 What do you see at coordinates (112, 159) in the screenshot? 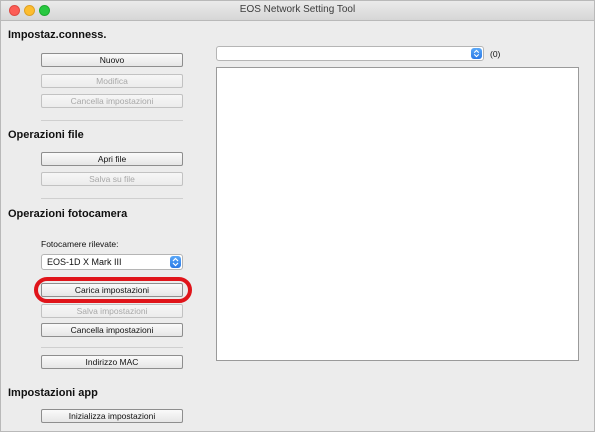
I see `open-file-button: Apri file` at bounding box center [112, 159].